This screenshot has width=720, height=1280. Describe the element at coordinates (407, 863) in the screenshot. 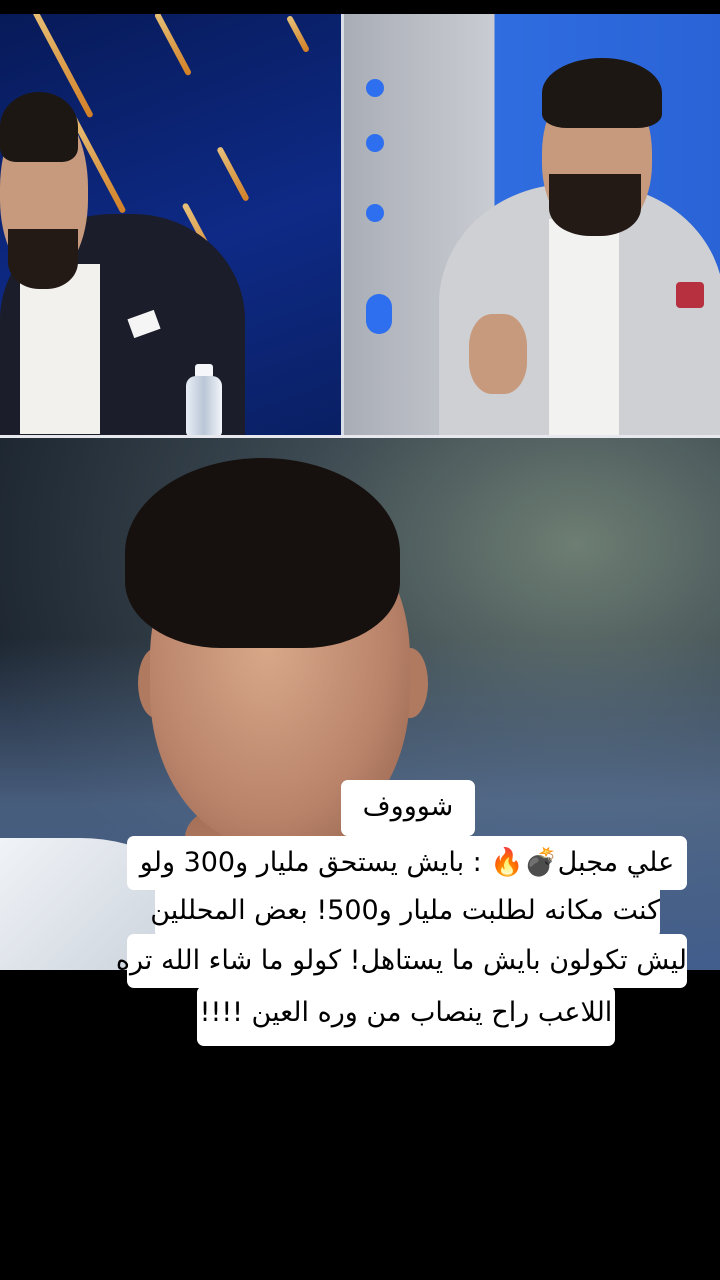

I see `caption-line-1: علي مجبل💣🔥 : بايش يستحق مليار و300 ولو` at that location.